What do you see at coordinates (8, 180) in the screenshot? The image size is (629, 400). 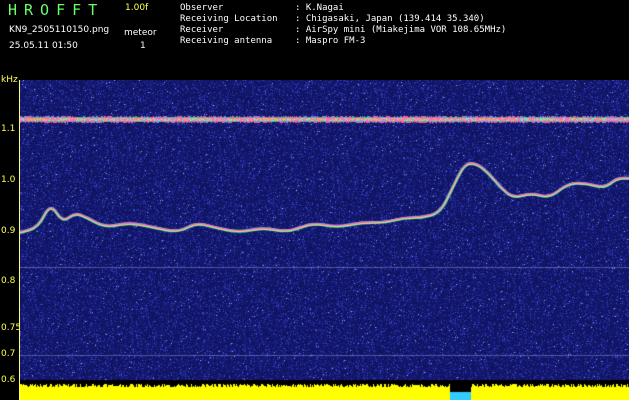 I see `y-tick-label: 1.0` at bounding box center [8, 180].